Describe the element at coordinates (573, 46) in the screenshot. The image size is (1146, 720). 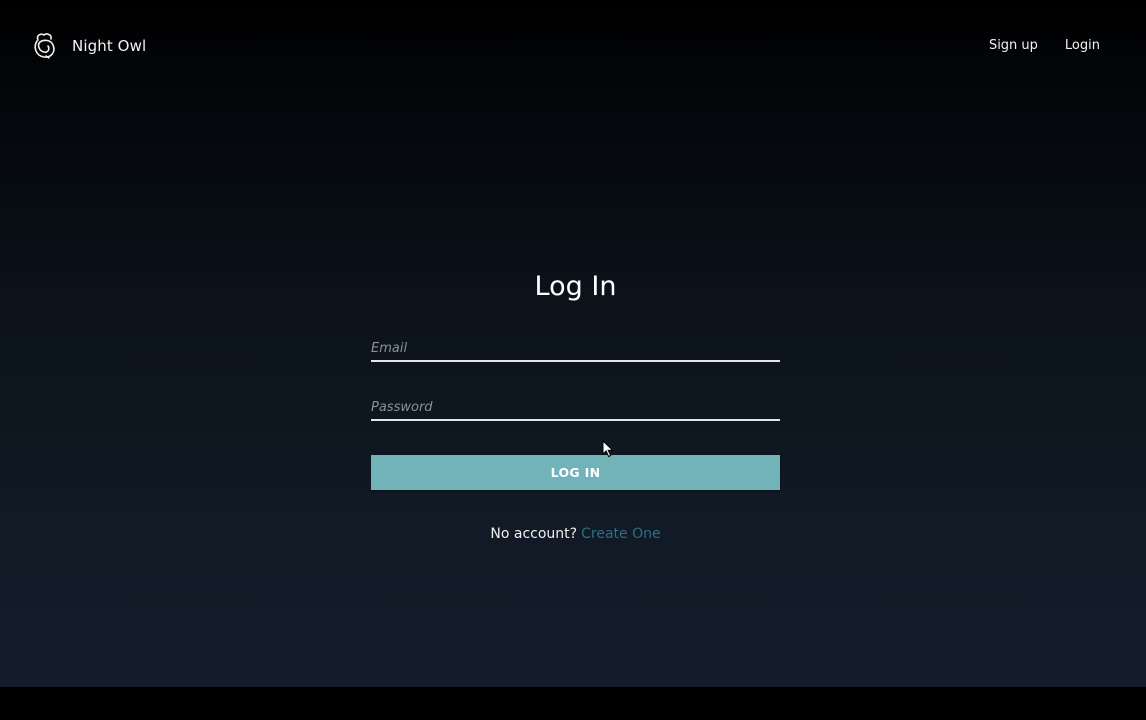
I see `navbar: Night Owl Sign up Login` at that location.